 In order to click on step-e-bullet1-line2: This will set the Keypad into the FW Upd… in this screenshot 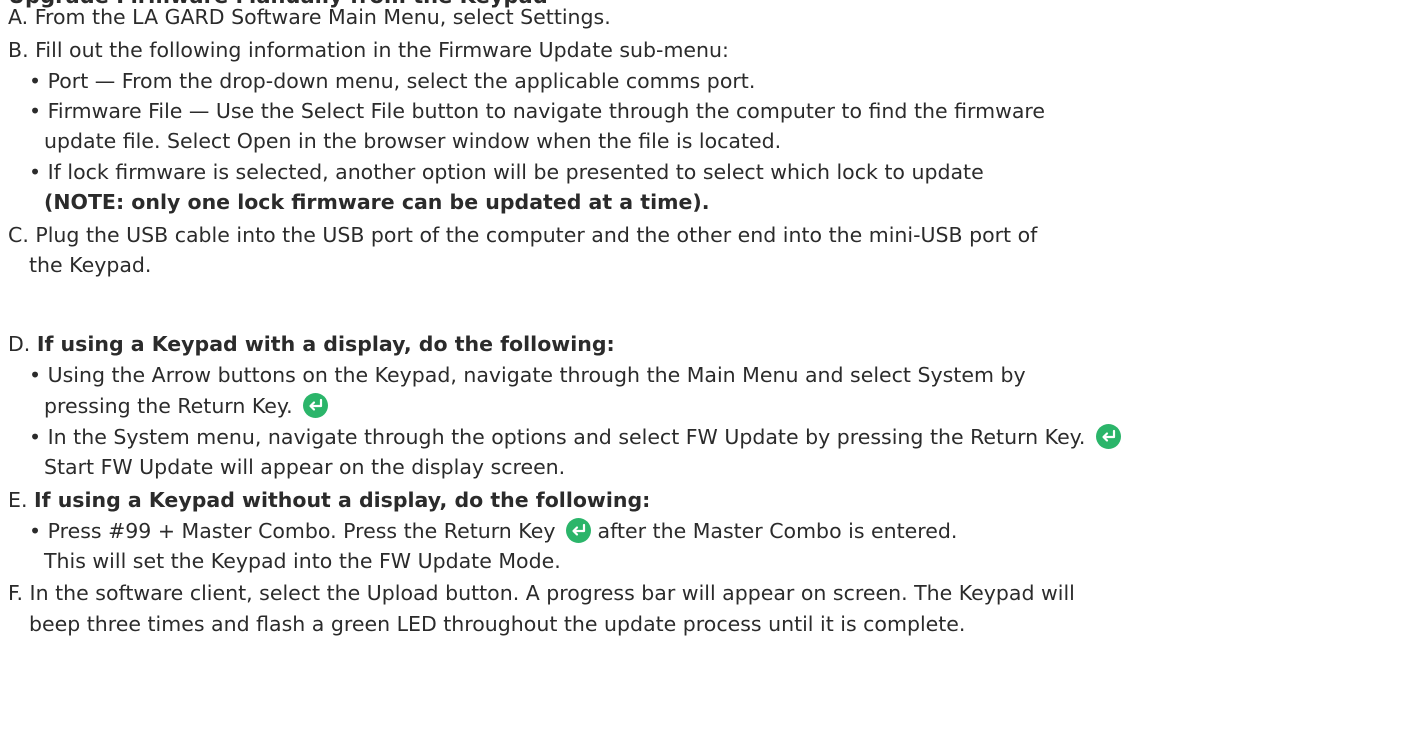, I will do `click(302, 561)`.